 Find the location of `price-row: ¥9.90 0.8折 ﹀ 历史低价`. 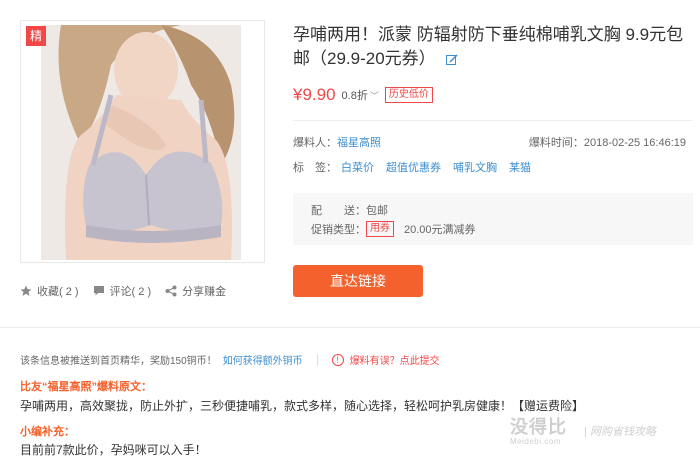

price-row: ¥9.90 0.8折 ﹀ 历史低价 is located at coordinates (363, 95).